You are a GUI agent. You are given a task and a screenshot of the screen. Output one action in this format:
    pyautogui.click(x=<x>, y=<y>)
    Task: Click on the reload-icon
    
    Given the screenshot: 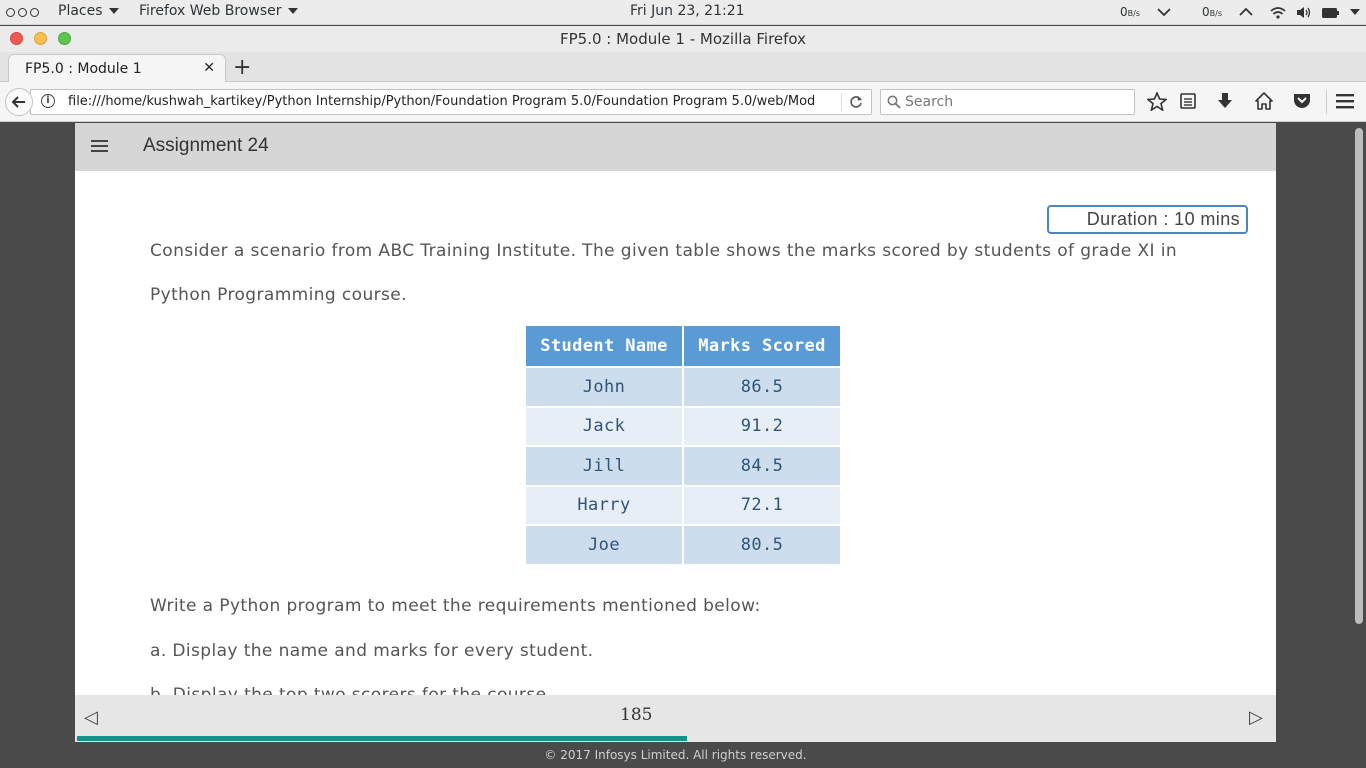 What is the action you would take?
    pyautogui.click(x=856, y=102)
    